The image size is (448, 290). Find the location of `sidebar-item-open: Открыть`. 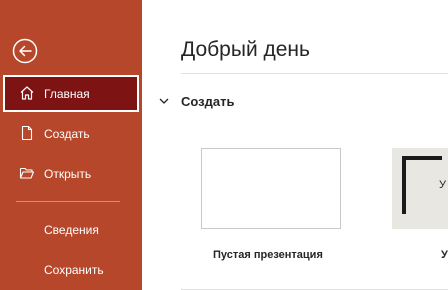

sidebar-item-open: Открыть is located at coordinates (71, 173).